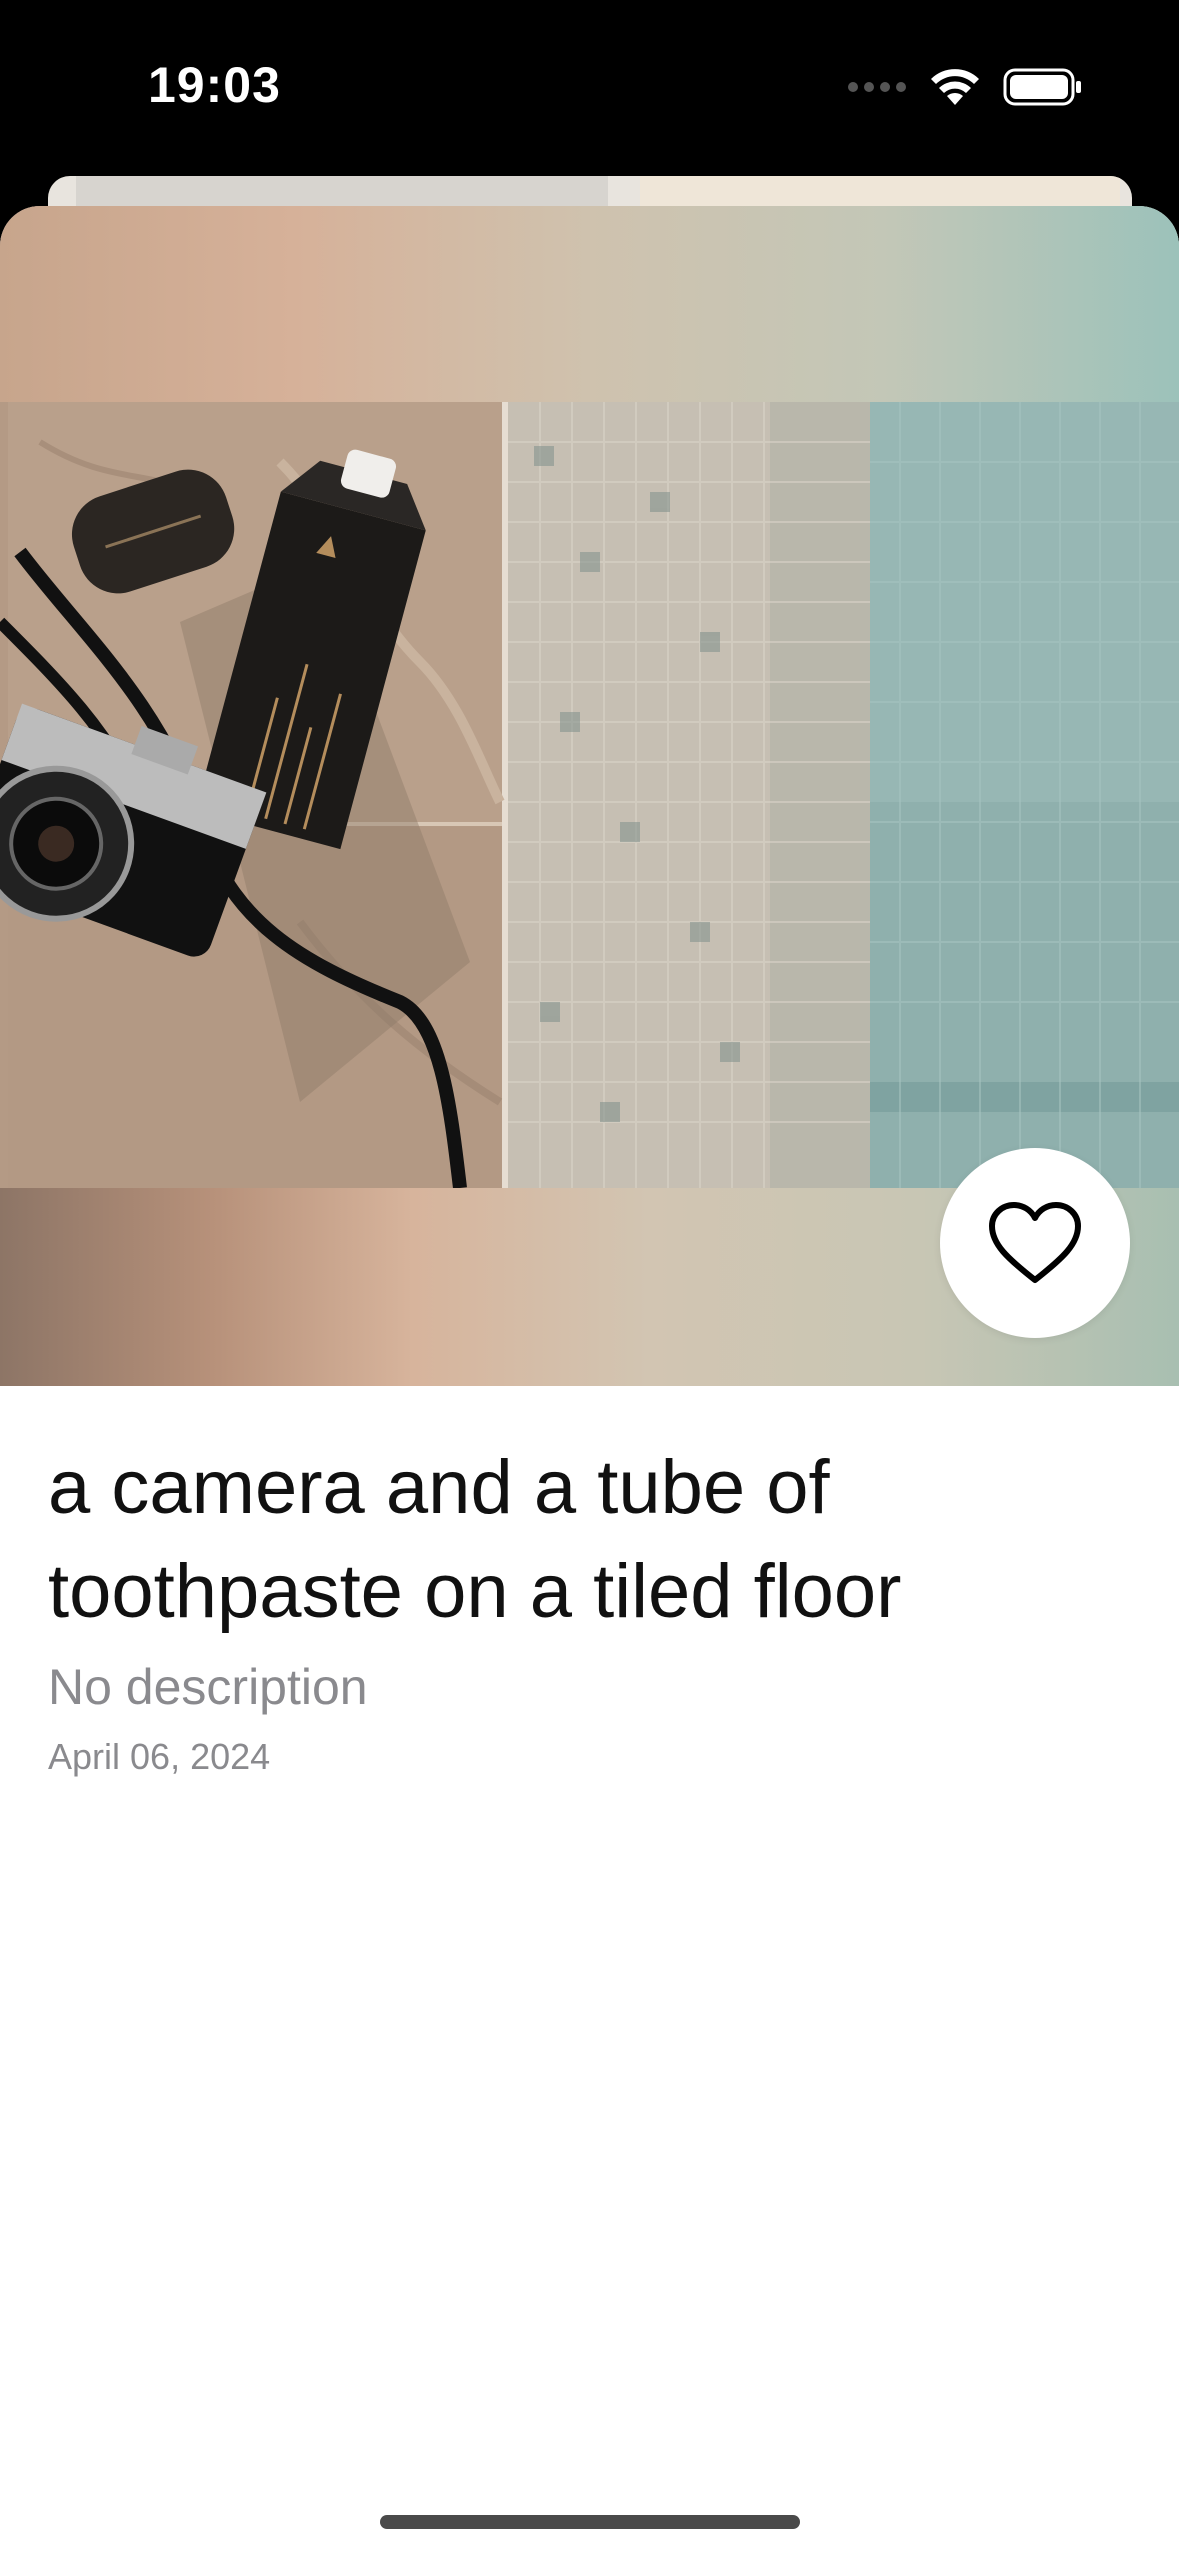 This screenshot has height=2556, width=1179. Describe the element at coordinates (159, 1756) in the screenshot. I see `photo-date: April 06, 2024` at that location.